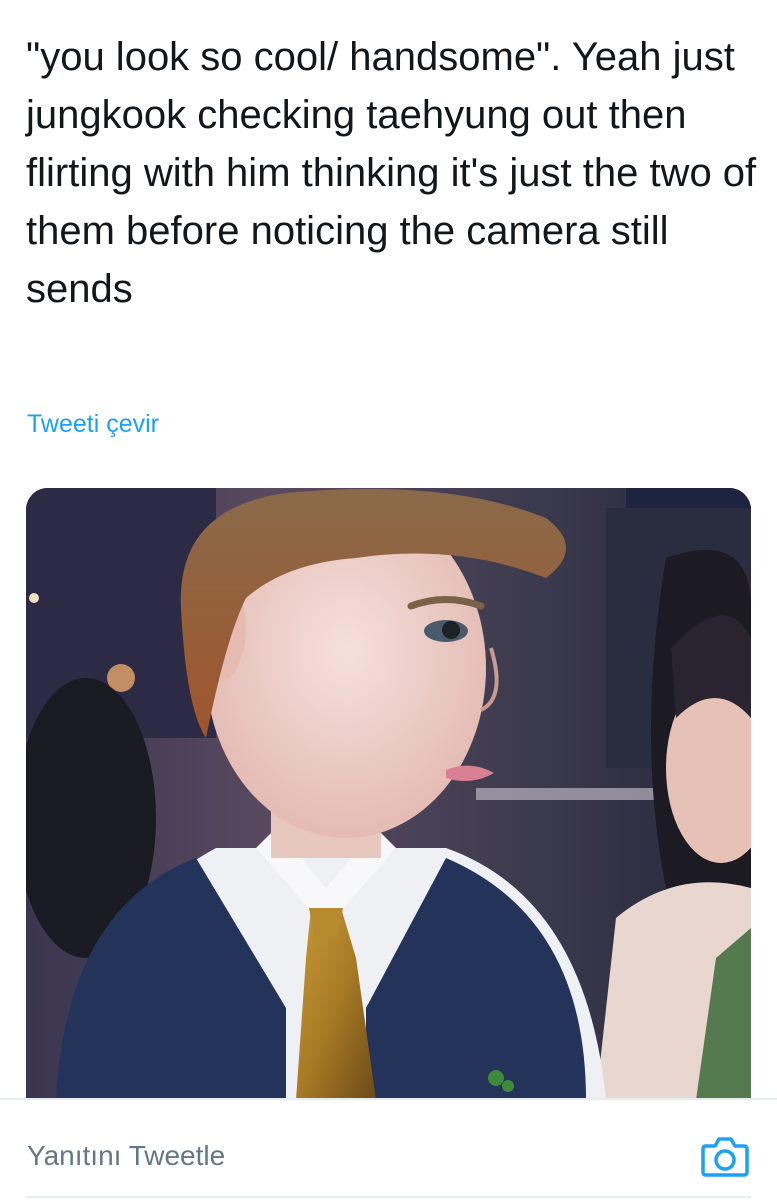  I want to click on reply-input: Yanıtını Tweetle, so click(126, 1156).